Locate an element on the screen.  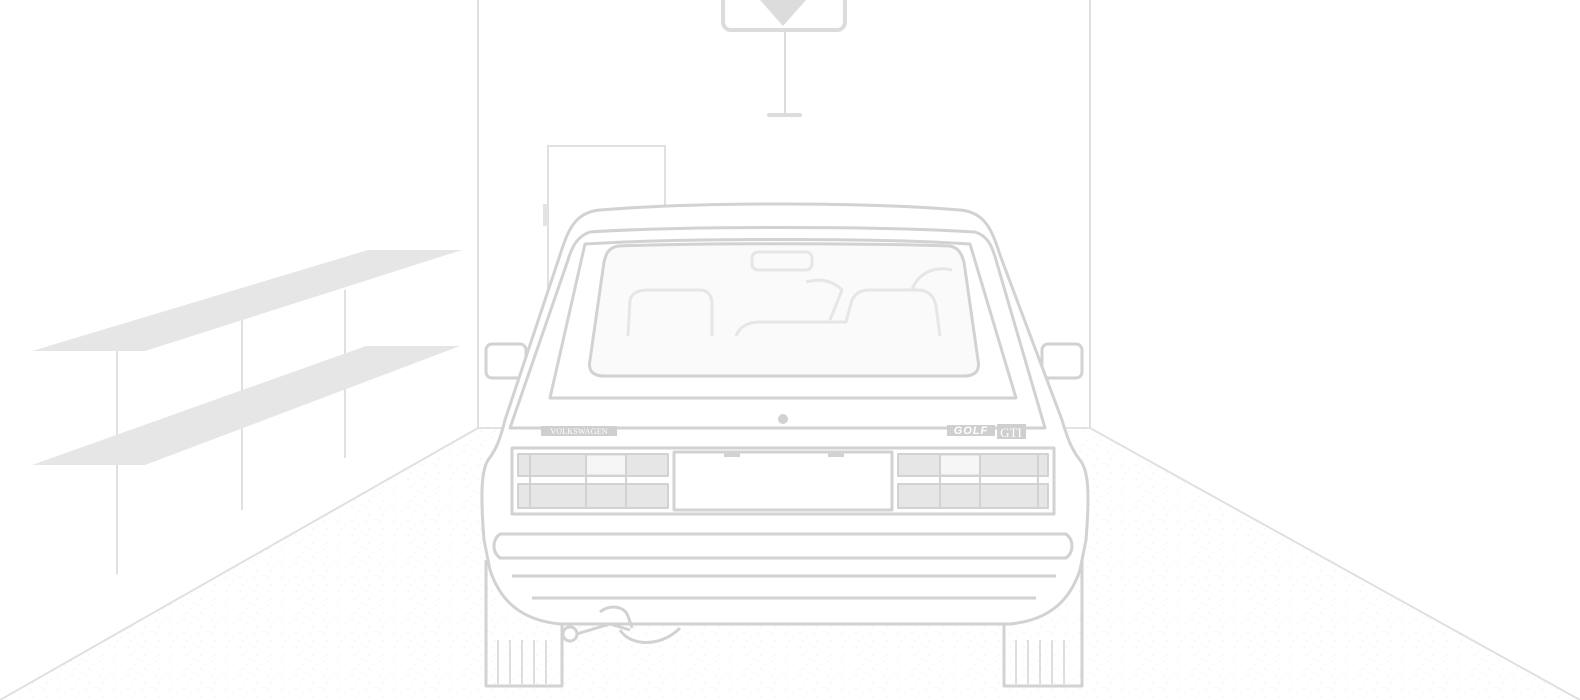
trunk-lock is located at coordinates (783, 419).